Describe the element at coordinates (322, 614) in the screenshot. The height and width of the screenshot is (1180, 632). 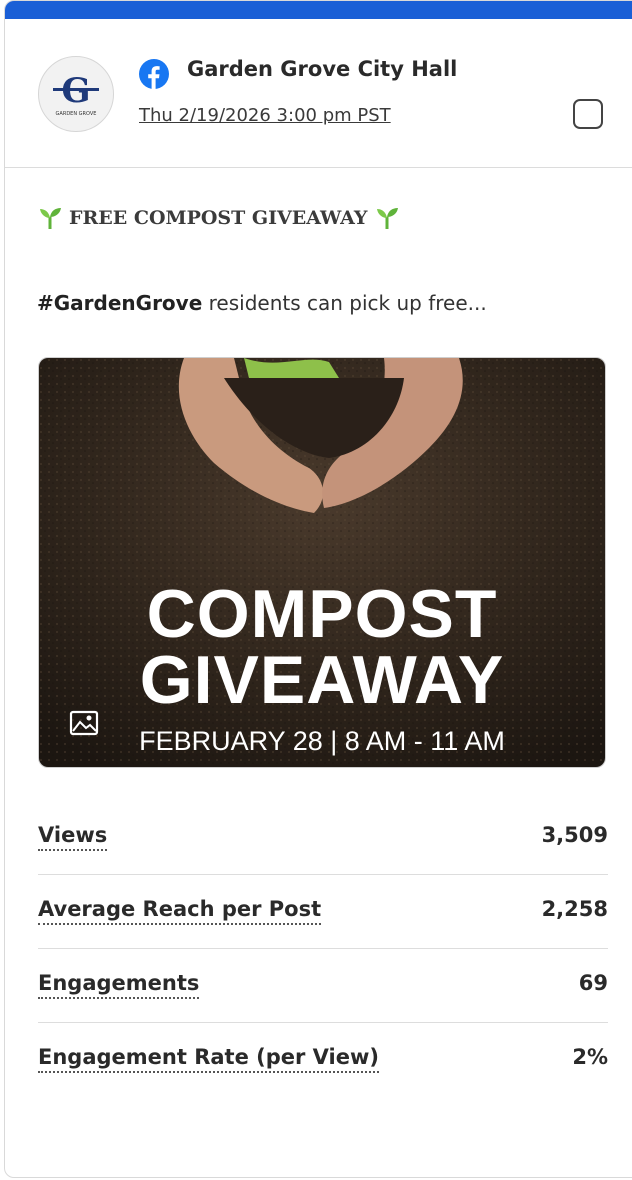
I see `image-title-line1: COMPOST` at that location.